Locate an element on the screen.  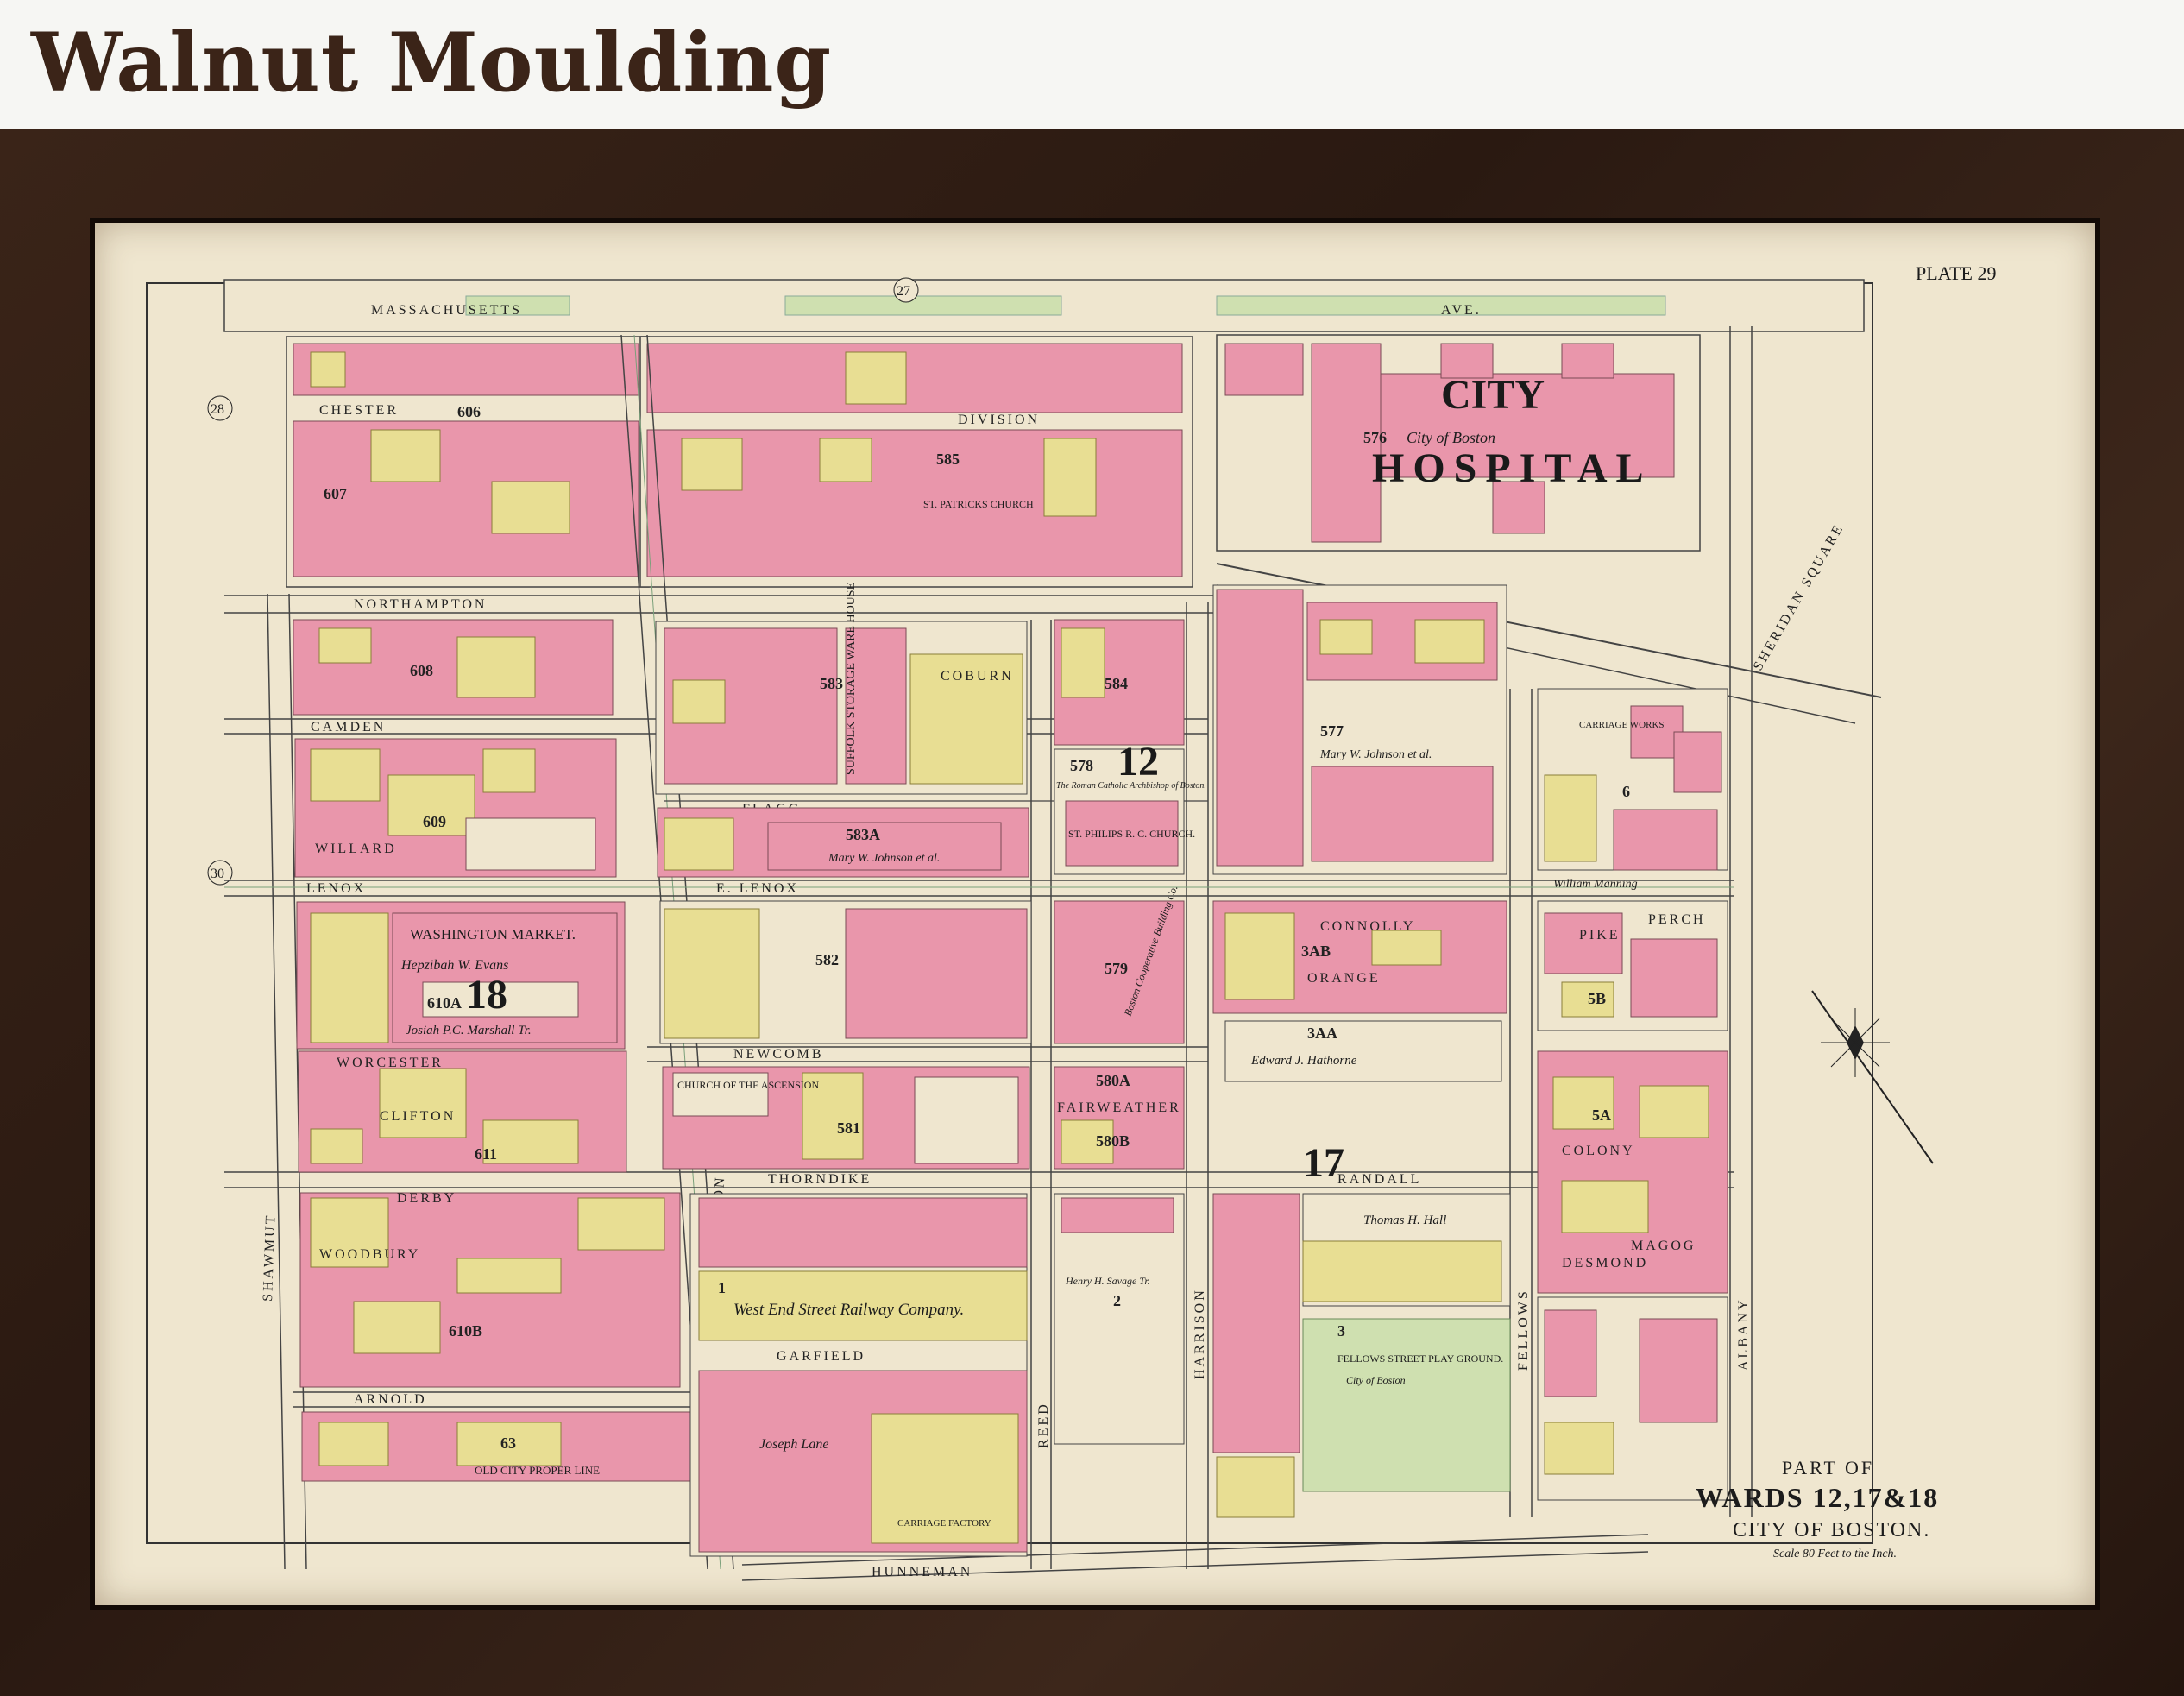
street-magog: MAGOG is located at coordinates (1664, 1246).